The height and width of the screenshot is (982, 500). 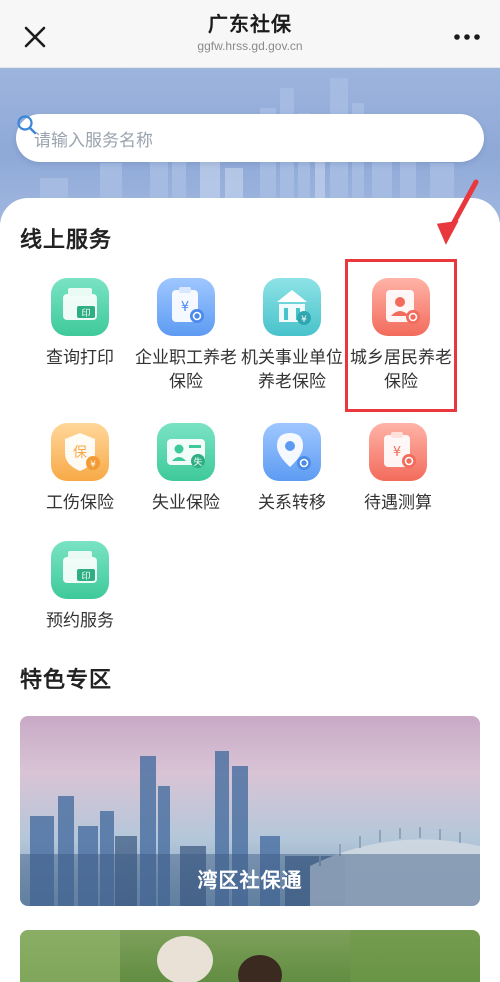 What do you see at coordinates (186, 370) in the screenshot?
I see `service-label: 企业职工养老保险` at bounding box center [186, 370].